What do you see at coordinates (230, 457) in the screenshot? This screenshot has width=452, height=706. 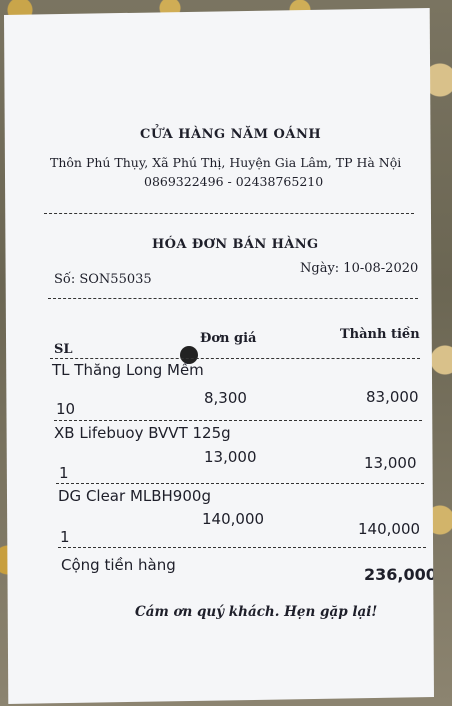 I see `item-unit-price: 13,000` at bounding box center [230, 457].